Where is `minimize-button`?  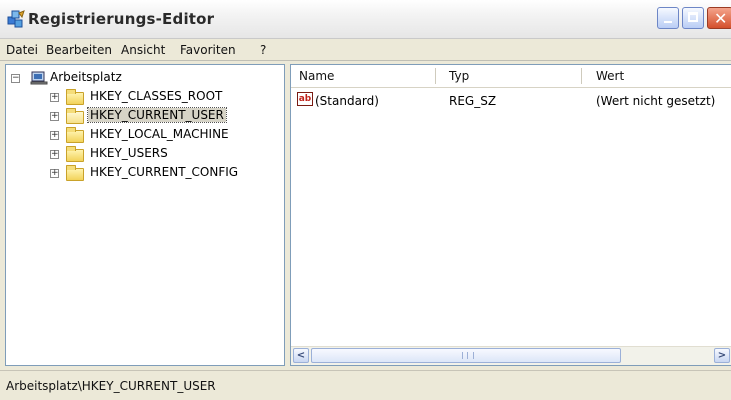
minimize-button is located at coordinates (668, 18).